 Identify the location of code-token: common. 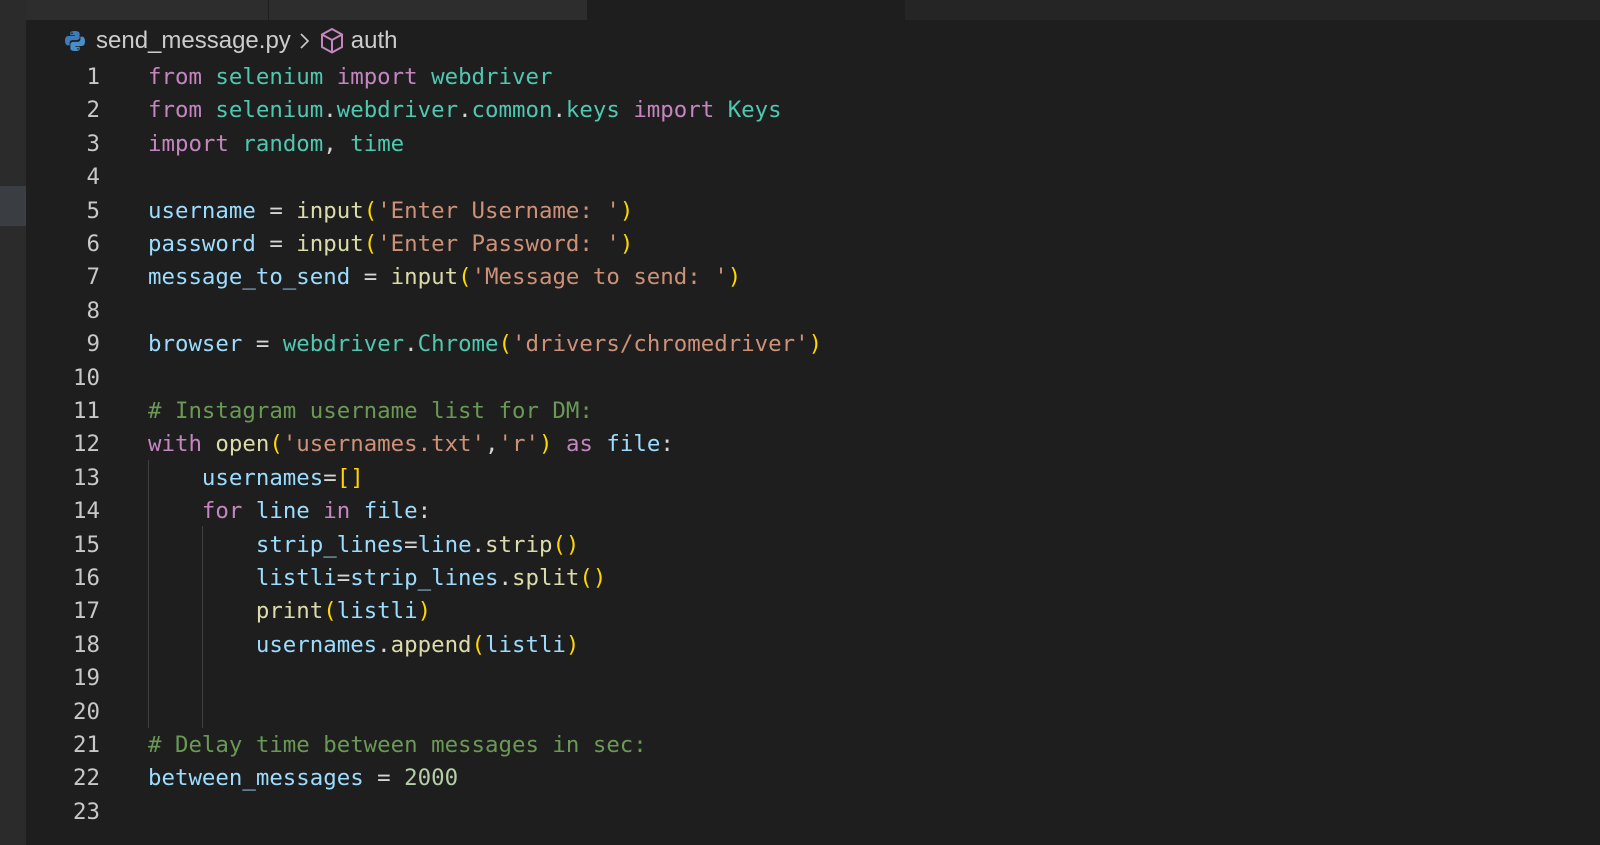
(512, 110).